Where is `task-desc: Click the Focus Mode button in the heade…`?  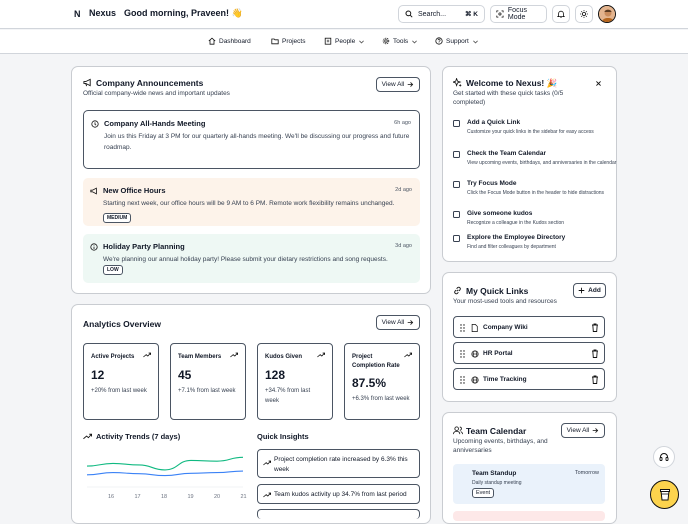
task-desc: Click the Focus Mode button in the heade… is located at coordinates (536, 193).